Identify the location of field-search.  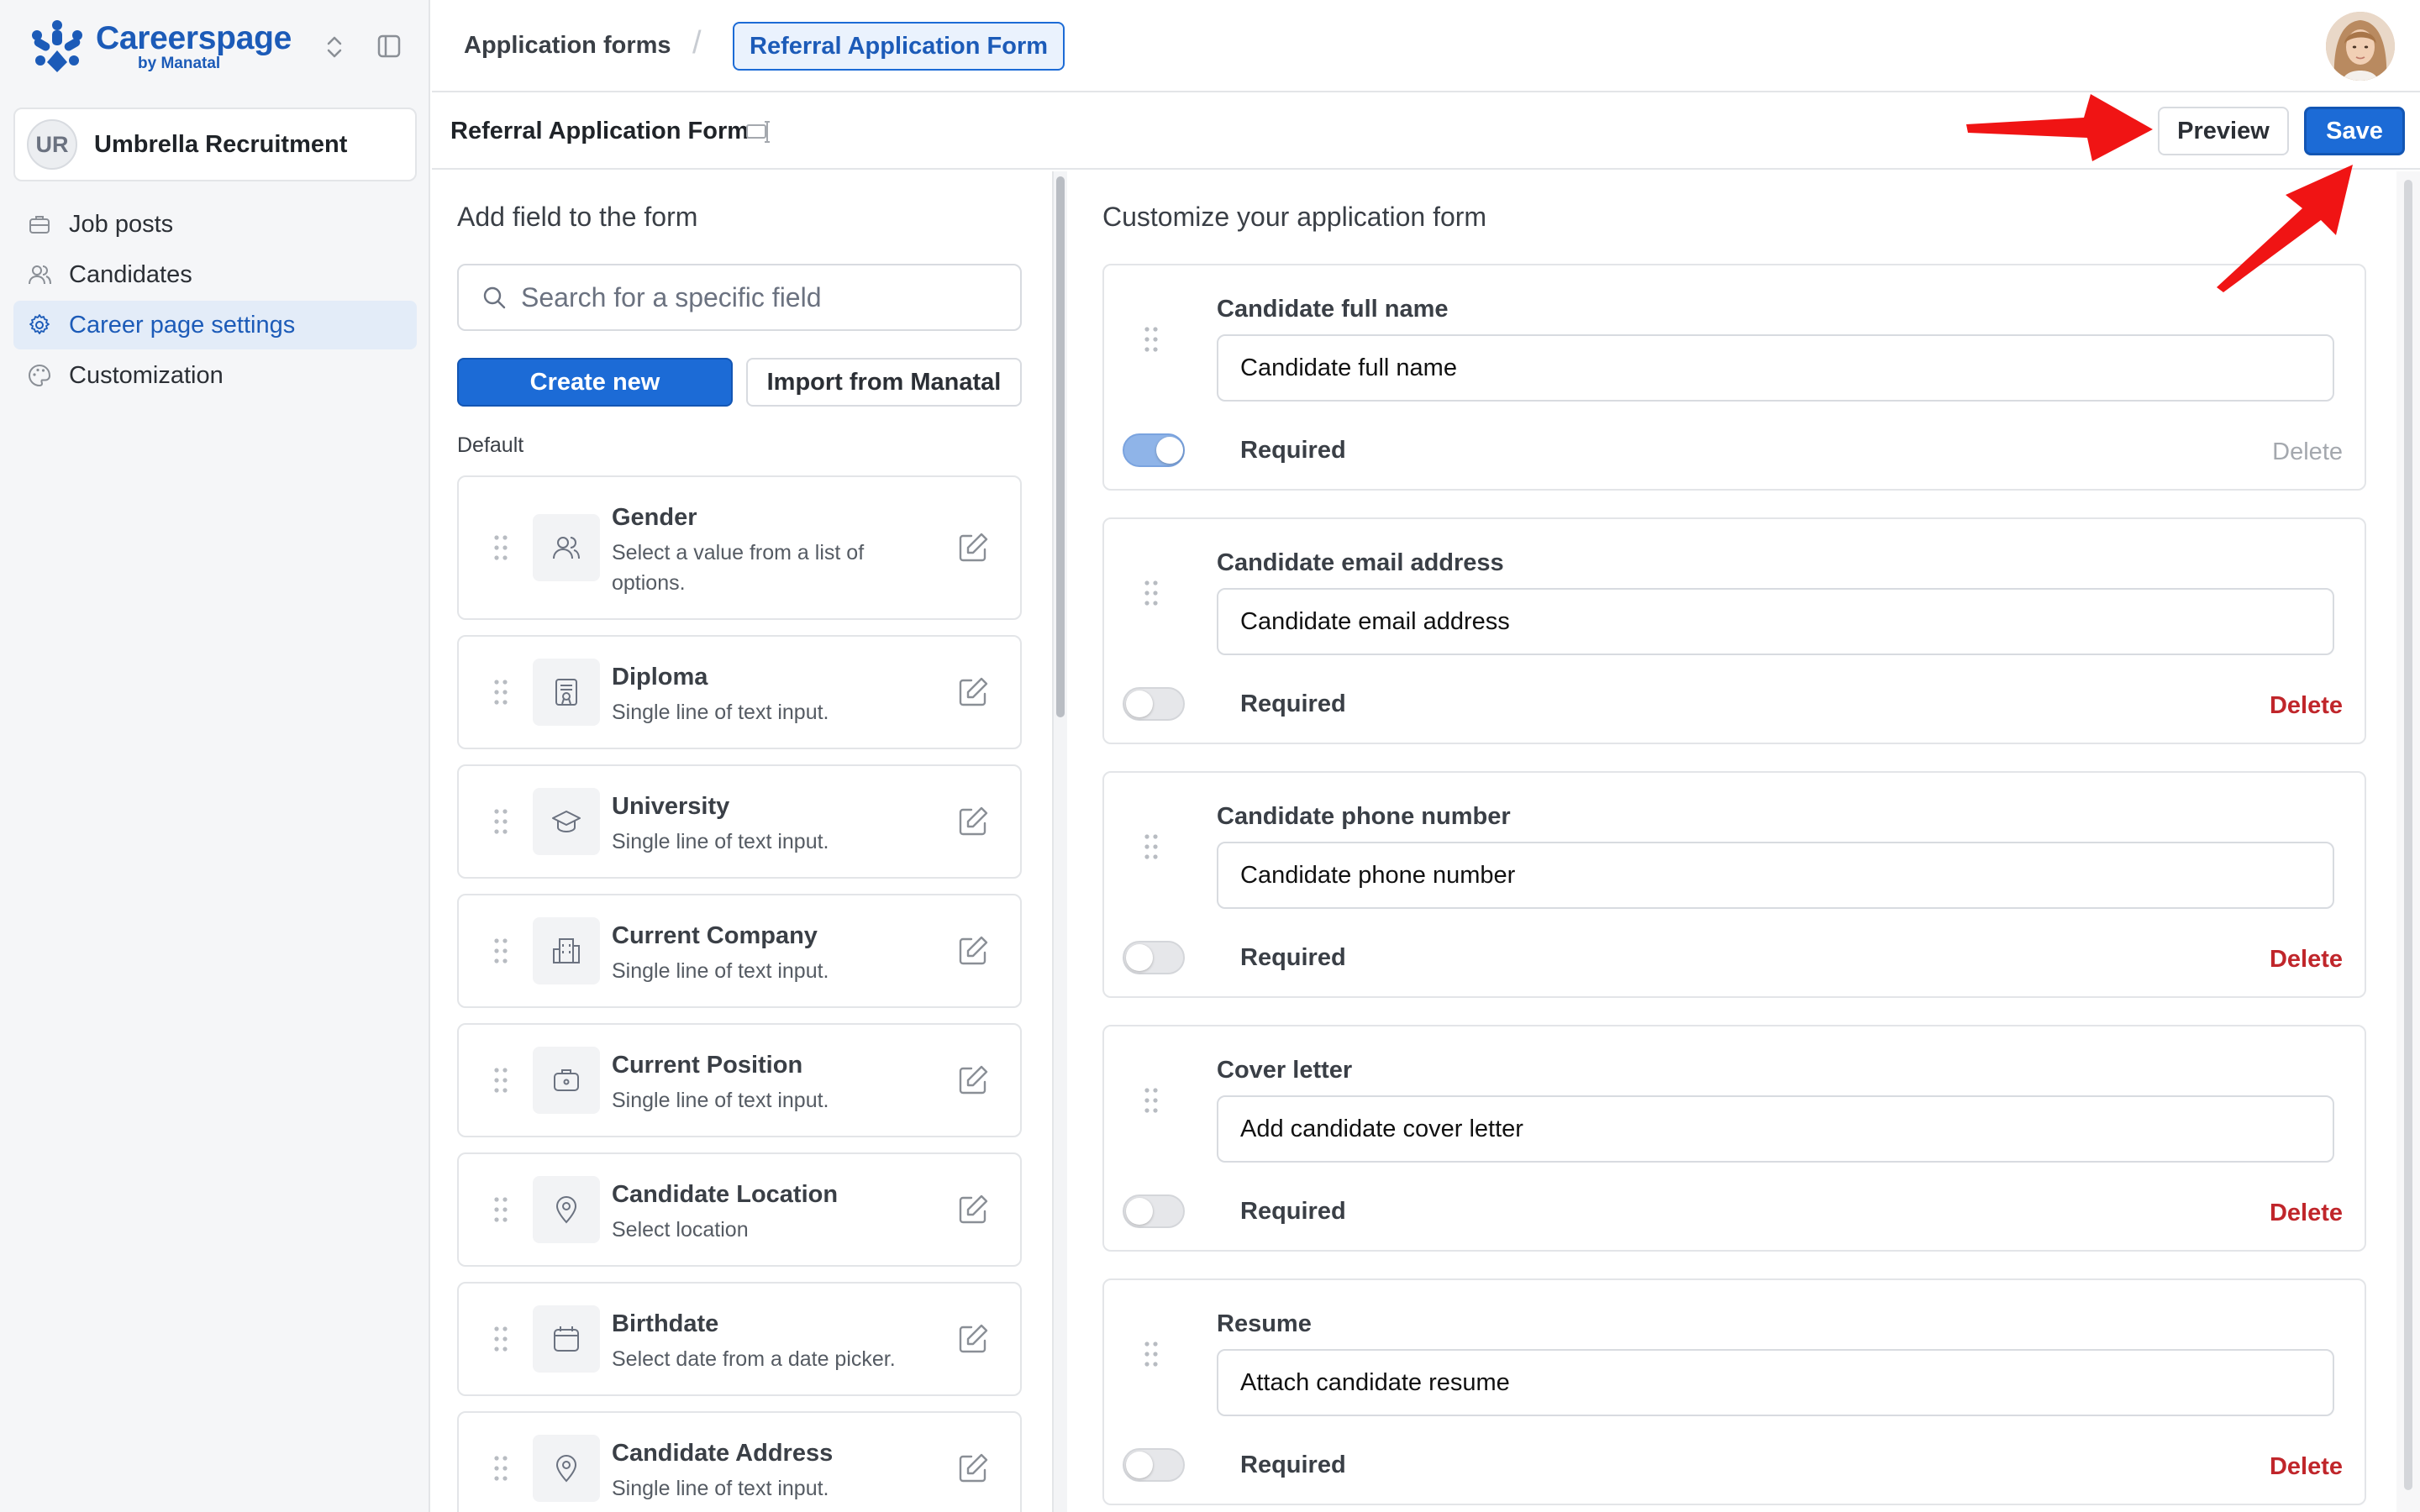
(739, 297).